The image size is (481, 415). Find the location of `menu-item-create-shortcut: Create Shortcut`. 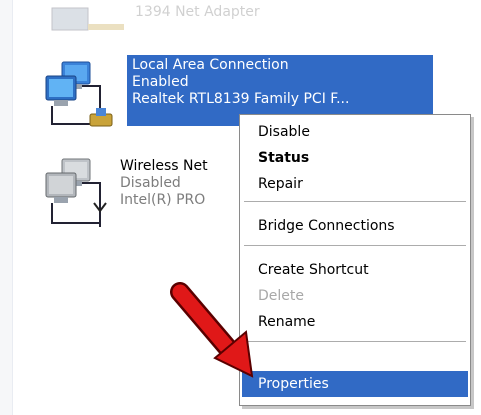

menu-item-create-shortcut: Create Shortcut is located at coordinates (355, 270).